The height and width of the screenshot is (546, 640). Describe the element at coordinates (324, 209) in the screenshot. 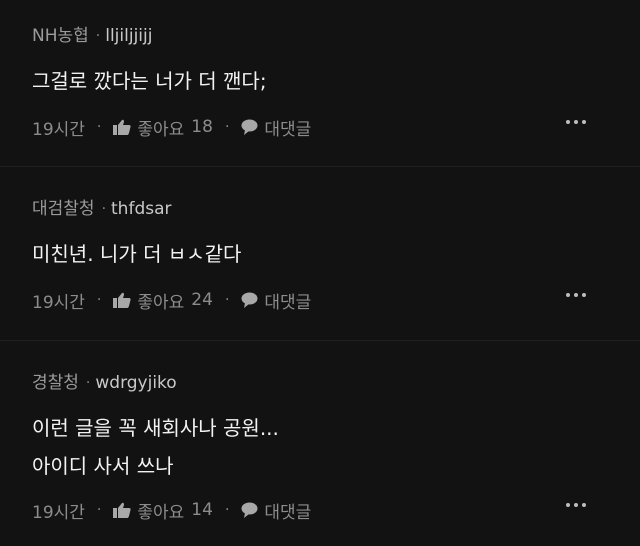

I see `comment-meta: 대검찰청 · thfdsar` at that location.